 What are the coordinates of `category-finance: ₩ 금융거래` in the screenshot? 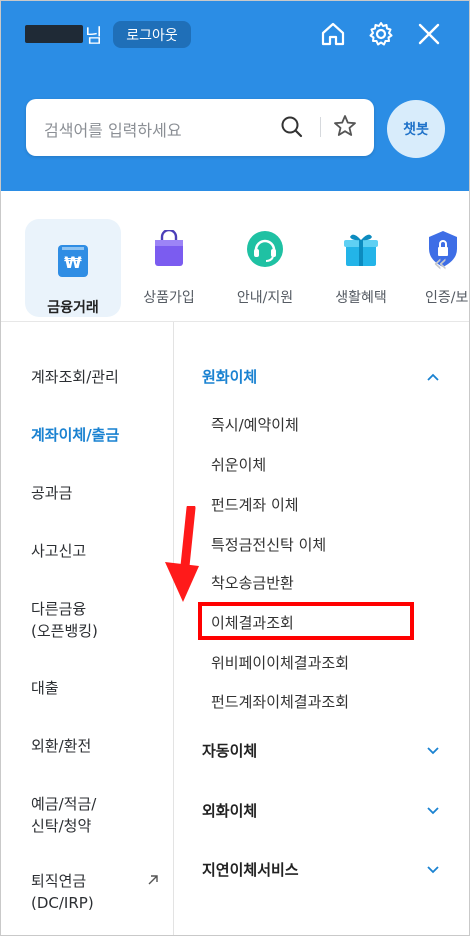 It's located at (73, 268).